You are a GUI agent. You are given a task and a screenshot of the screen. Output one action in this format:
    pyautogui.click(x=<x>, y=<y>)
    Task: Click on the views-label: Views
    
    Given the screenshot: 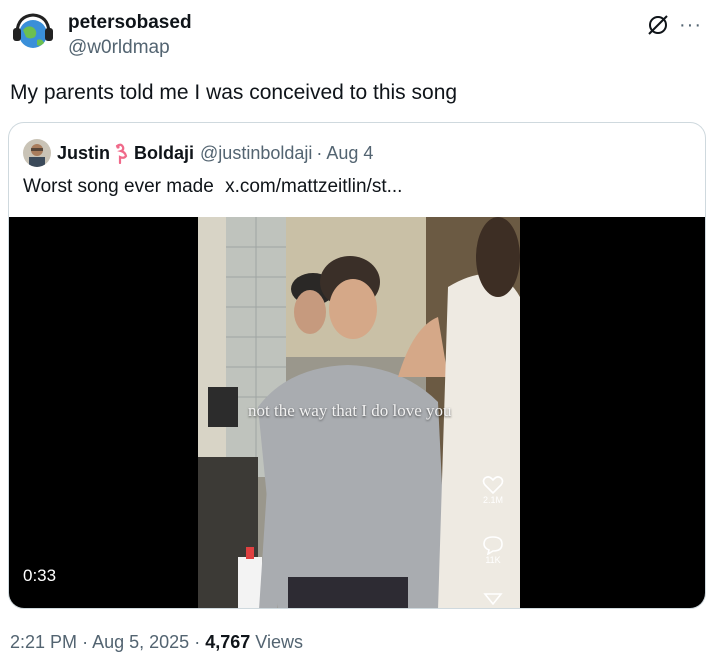 What is the action you would take?
    pyautogui.click(x=279, y=642)
    